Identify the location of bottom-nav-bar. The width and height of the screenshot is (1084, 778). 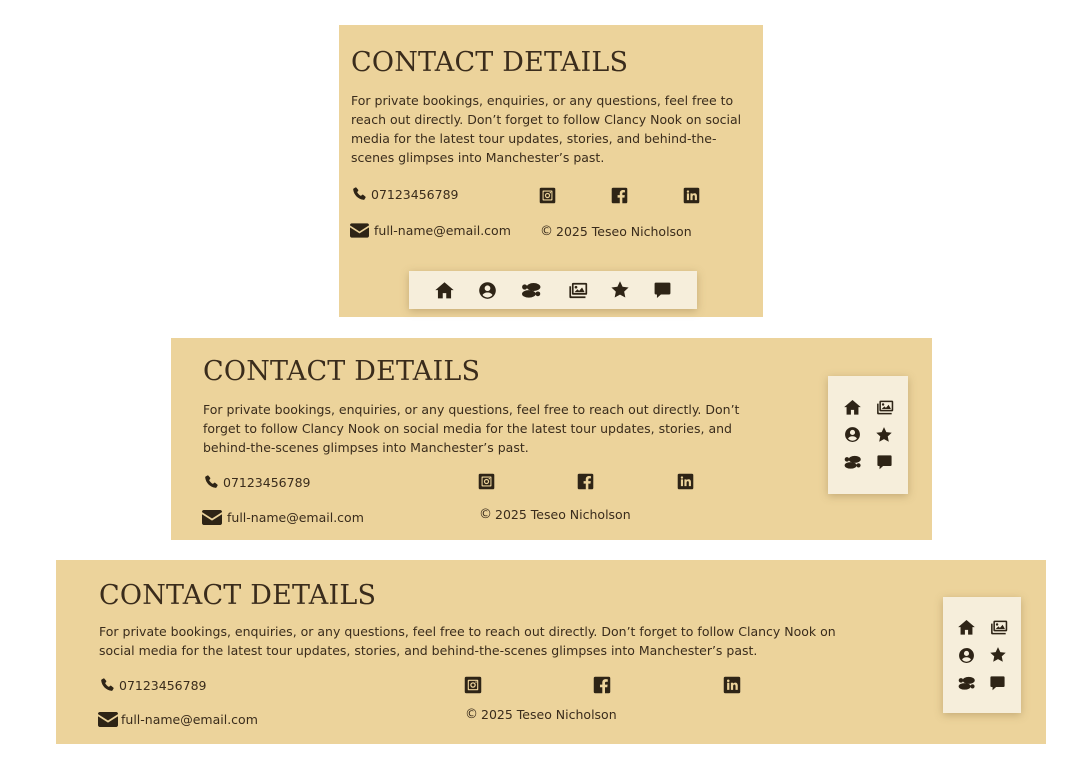
(553, 290).